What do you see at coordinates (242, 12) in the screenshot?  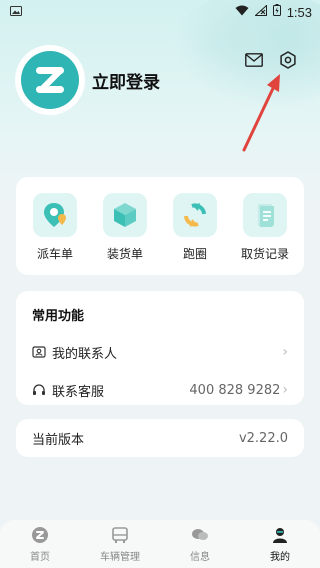 I see `wifi-icon` at bounding box center [242, 12].